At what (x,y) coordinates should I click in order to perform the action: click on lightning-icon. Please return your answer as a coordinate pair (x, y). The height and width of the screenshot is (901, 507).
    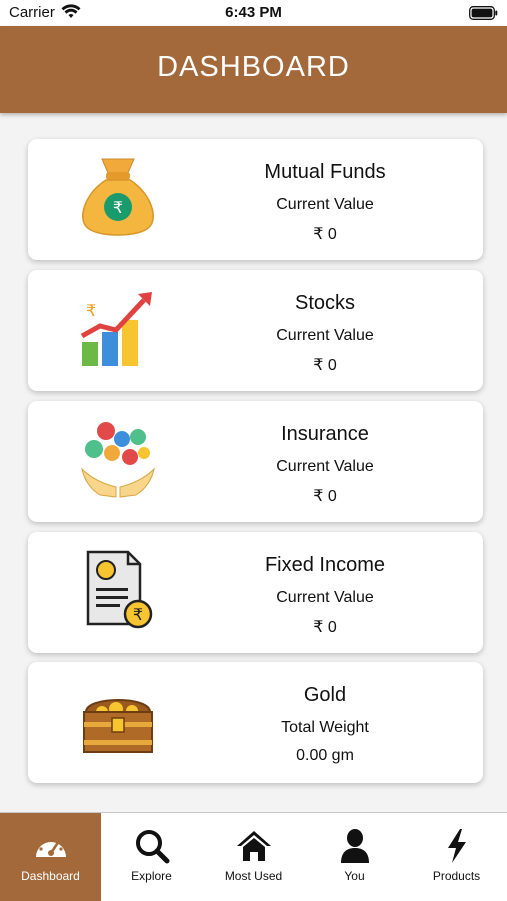
    Looking at the image, I should click on (457, 846).